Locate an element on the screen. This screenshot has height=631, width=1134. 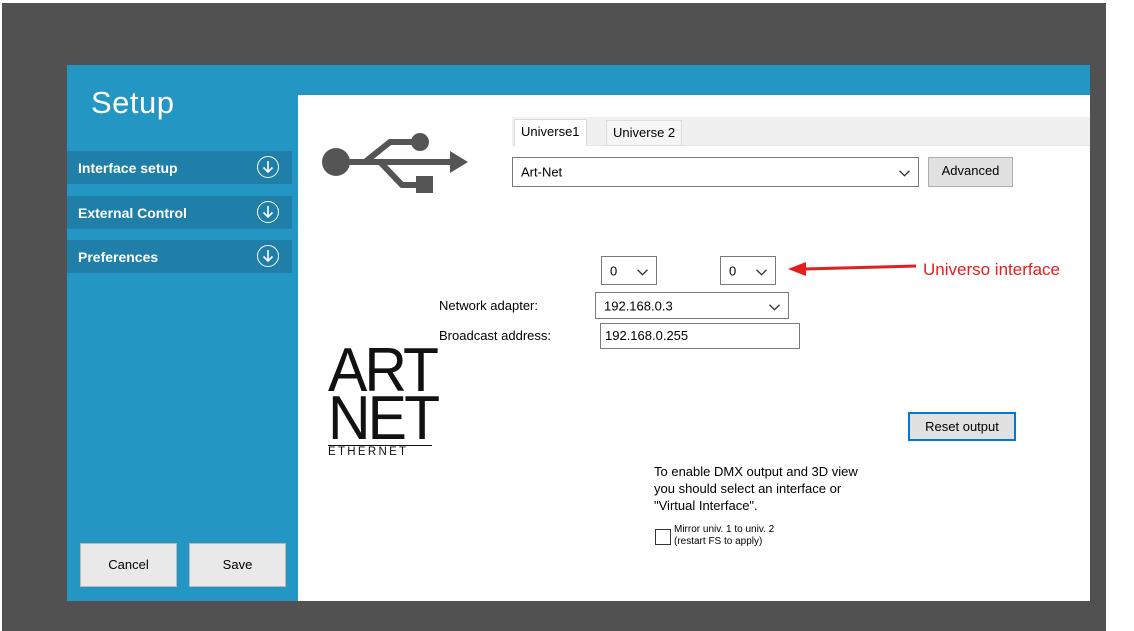
universe-select-b: 0 is located at coordinates (748, 270).